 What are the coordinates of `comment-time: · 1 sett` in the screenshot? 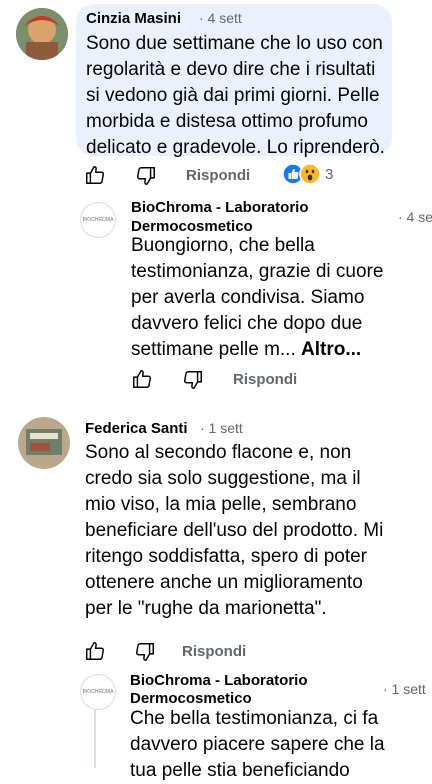 It's located at (221, 428).